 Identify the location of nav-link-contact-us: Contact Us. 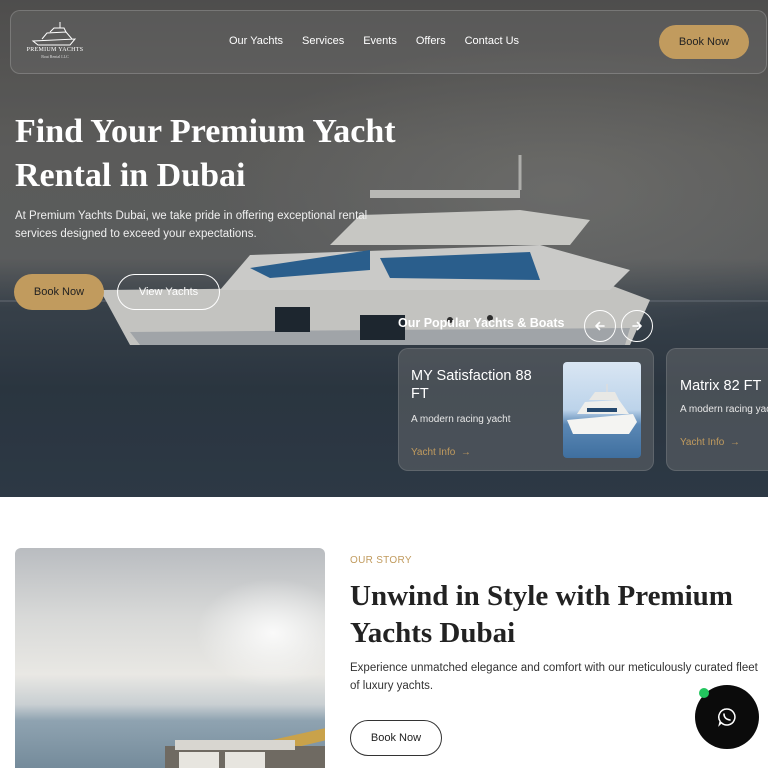
(492, 41).